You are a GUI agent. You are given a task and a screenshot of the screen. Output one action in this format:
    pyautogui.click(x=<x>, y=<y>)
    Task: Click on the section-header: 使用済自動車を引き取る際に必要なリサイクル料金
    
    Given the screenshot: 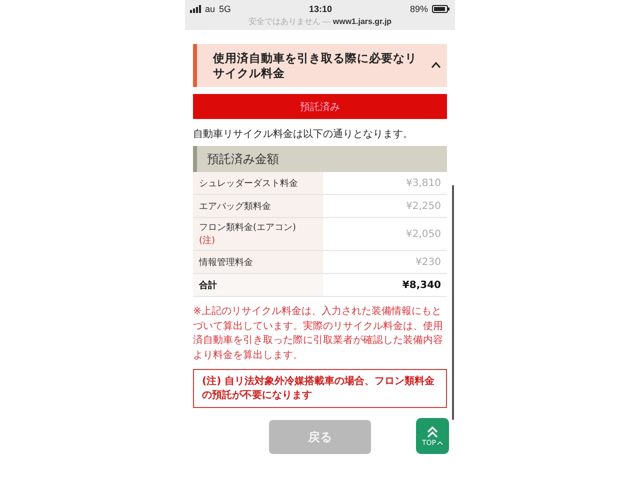 What is the action you would take?
    pyautogui.click(x=320, y=65)
    